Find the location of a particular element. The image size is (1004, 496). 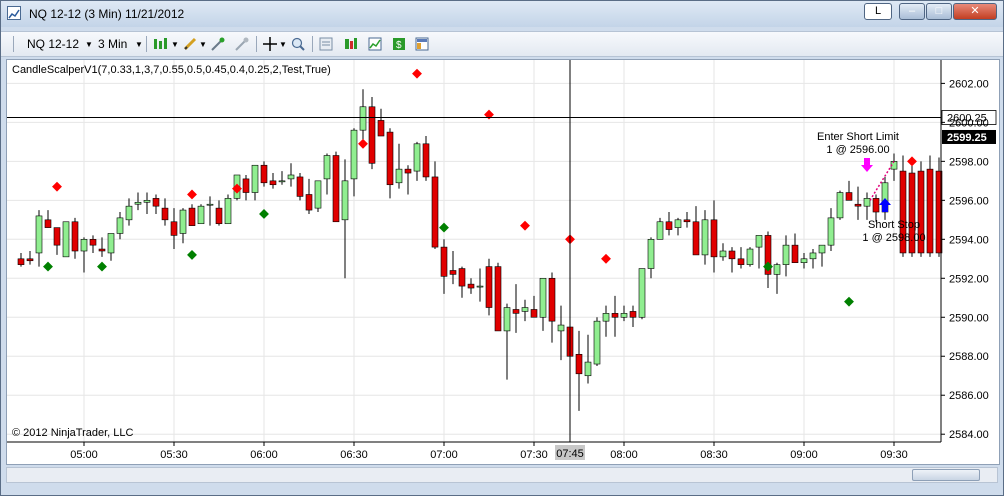

toolbar-separator is located at coordinates (13, 44).